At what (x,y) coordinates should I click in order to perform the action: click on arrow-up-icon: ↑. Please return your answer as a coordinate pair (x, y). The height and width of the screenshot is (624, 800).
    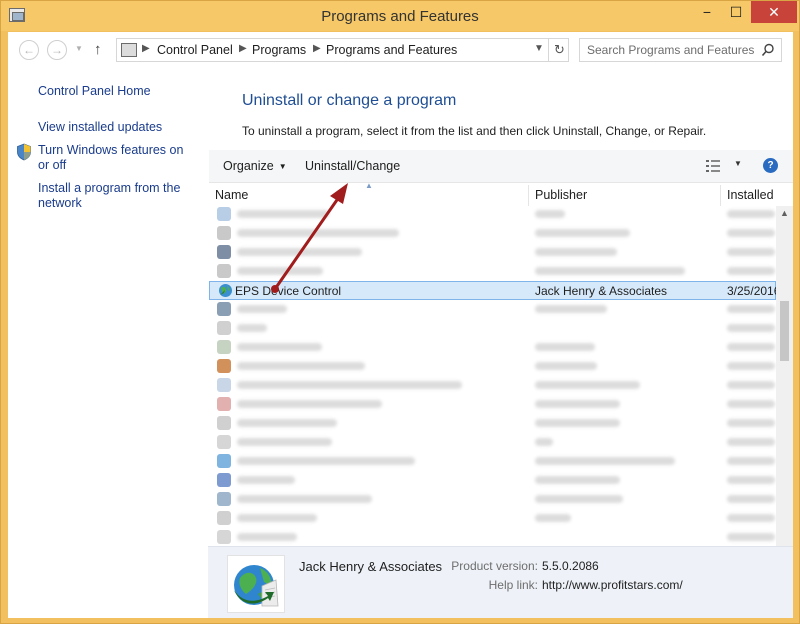
    Looking at the image, I should click on (98, 49).